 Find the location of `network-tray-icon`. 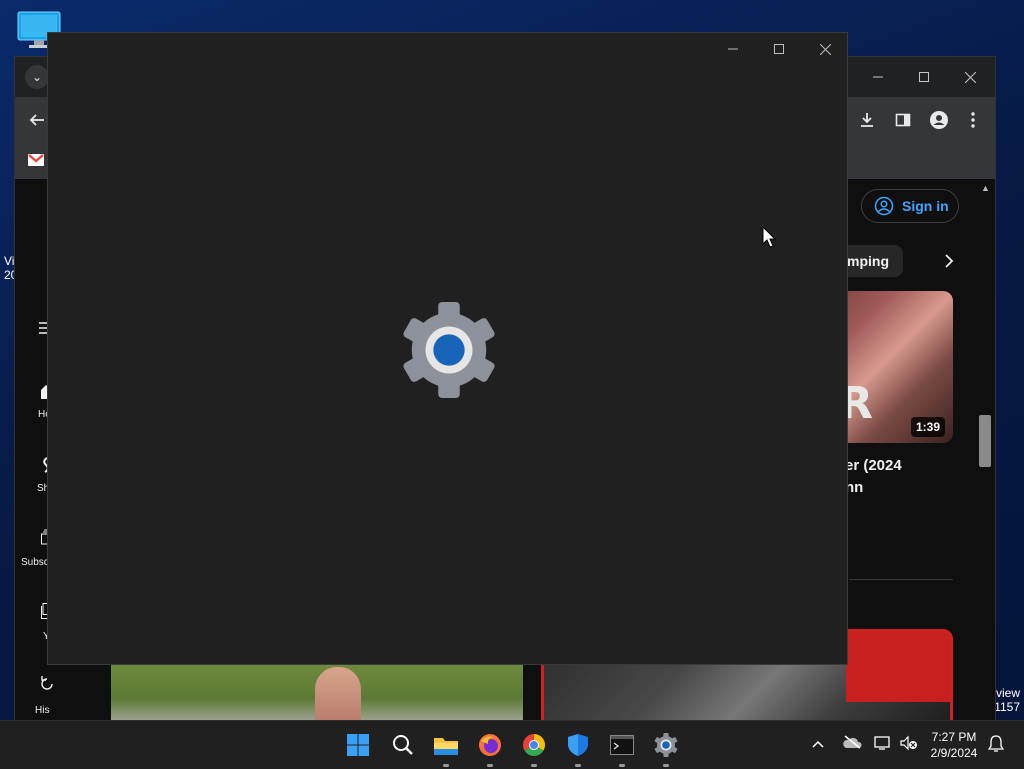

network-tray-icon is located at coordinates (883, 745).